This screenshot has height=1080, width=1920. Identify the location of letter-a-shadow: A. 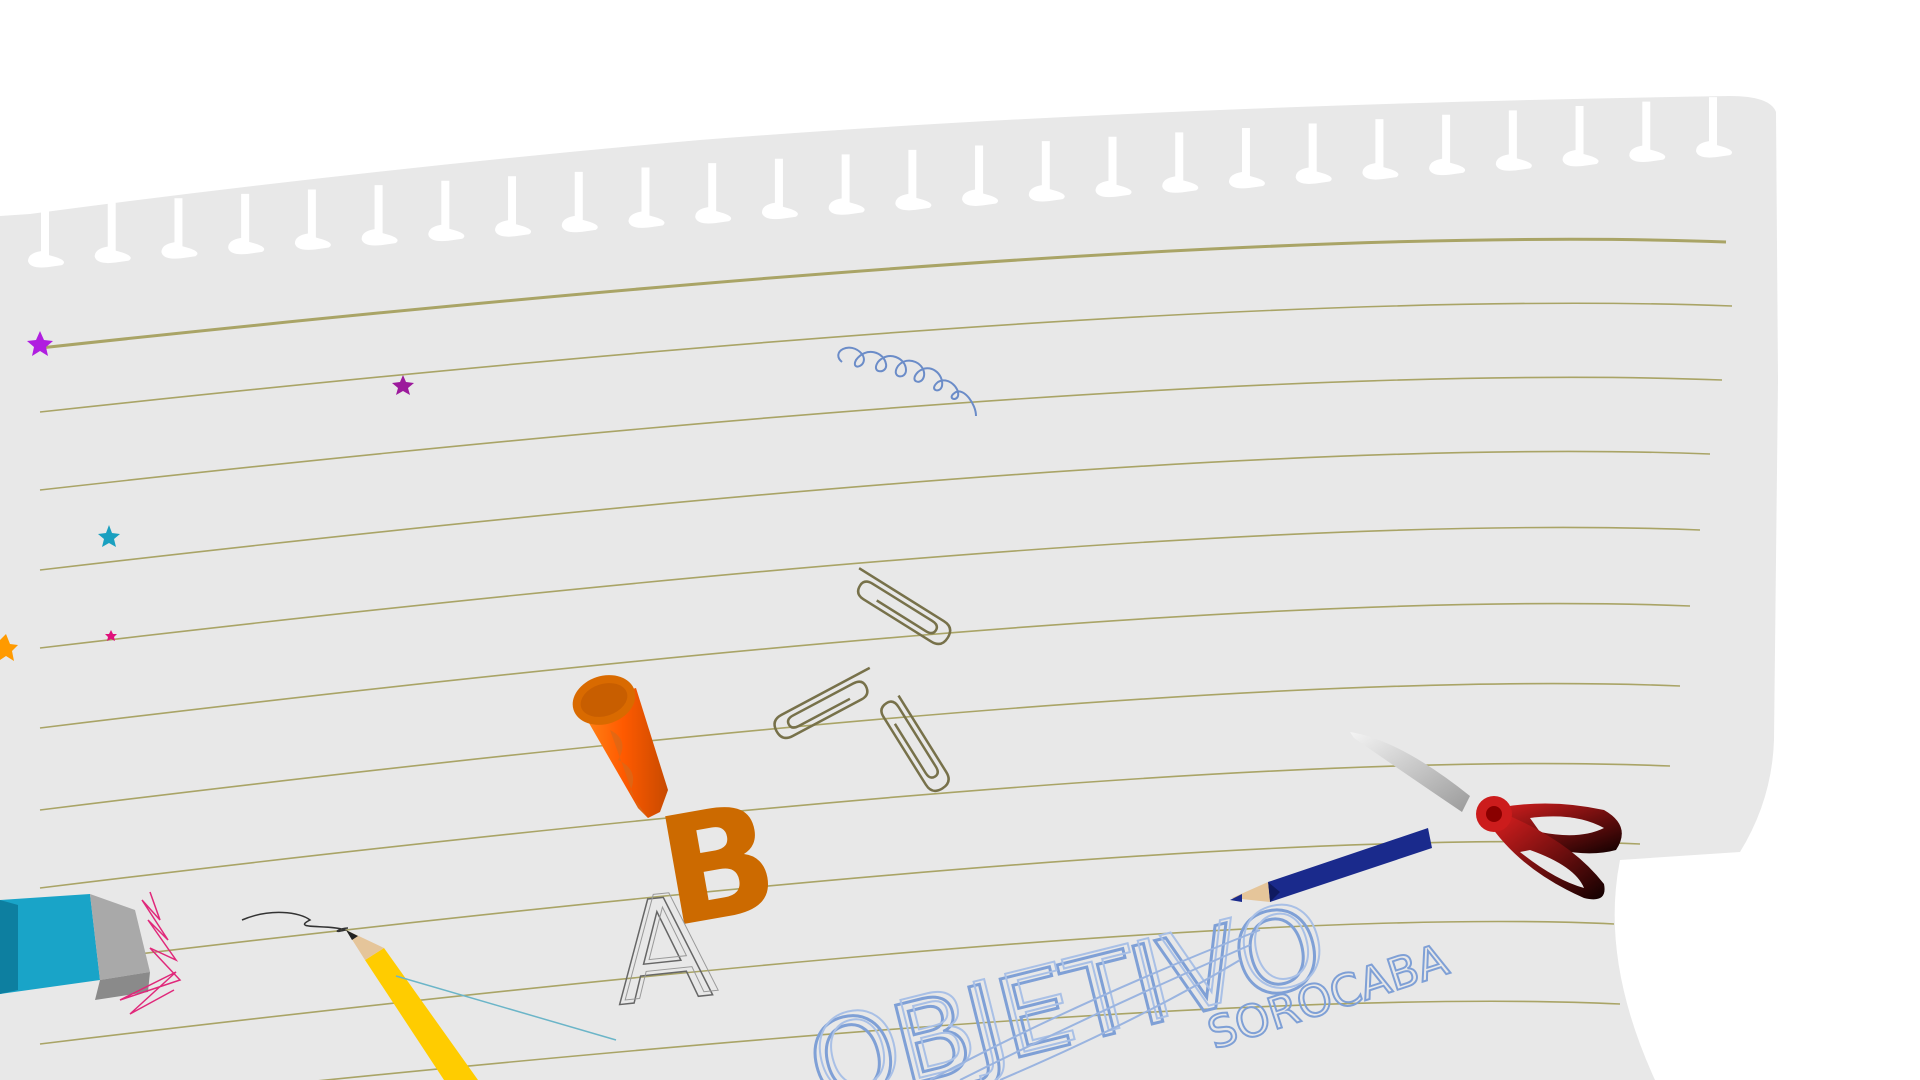
(667, 948).